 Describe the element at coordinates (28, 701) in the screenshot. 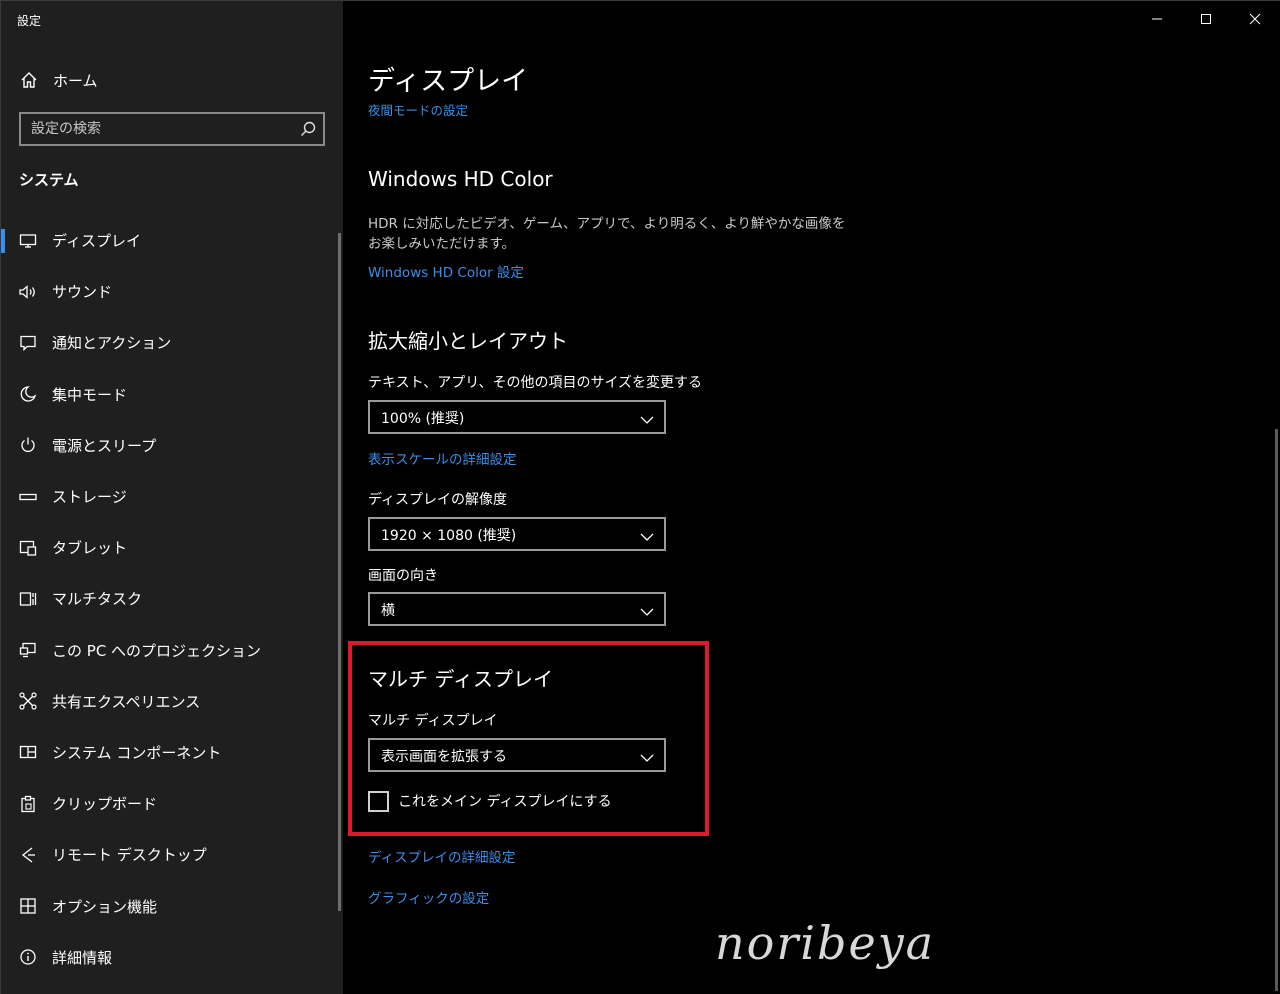

I see `shared-experience-icon` at that location.